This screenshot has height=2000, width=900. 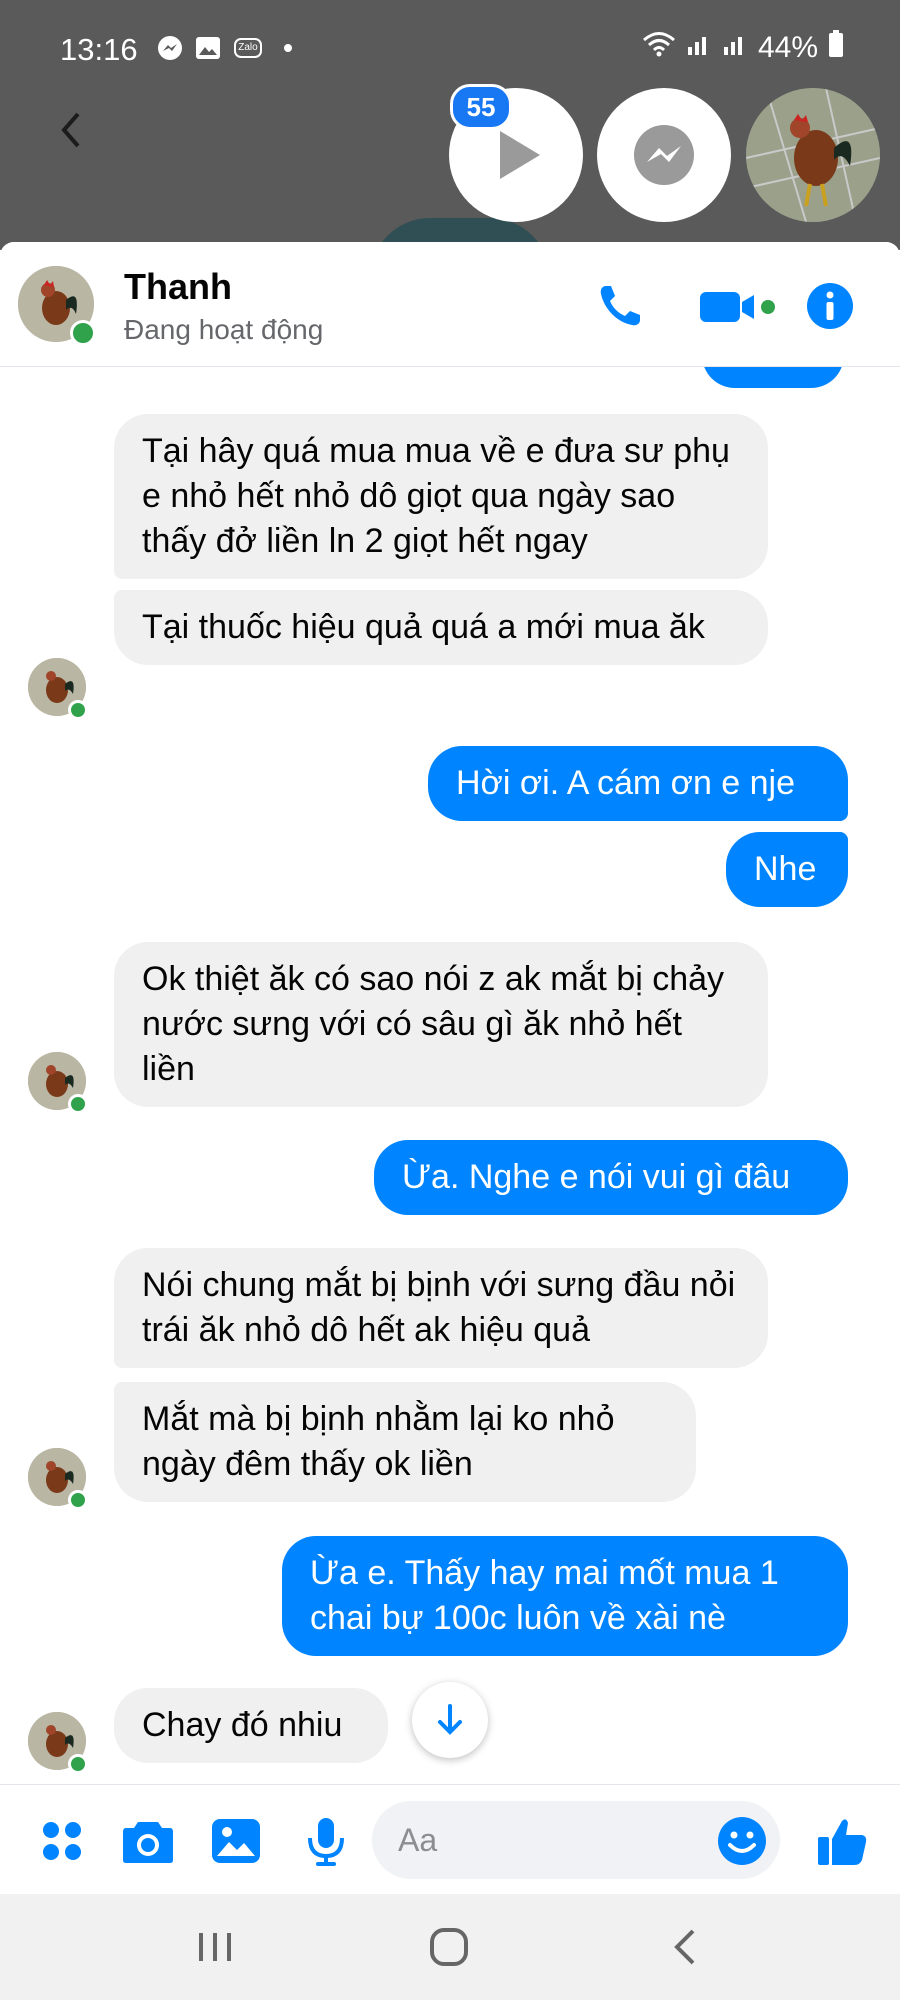 I want to click on like-button, so click(x=842, y=1841).